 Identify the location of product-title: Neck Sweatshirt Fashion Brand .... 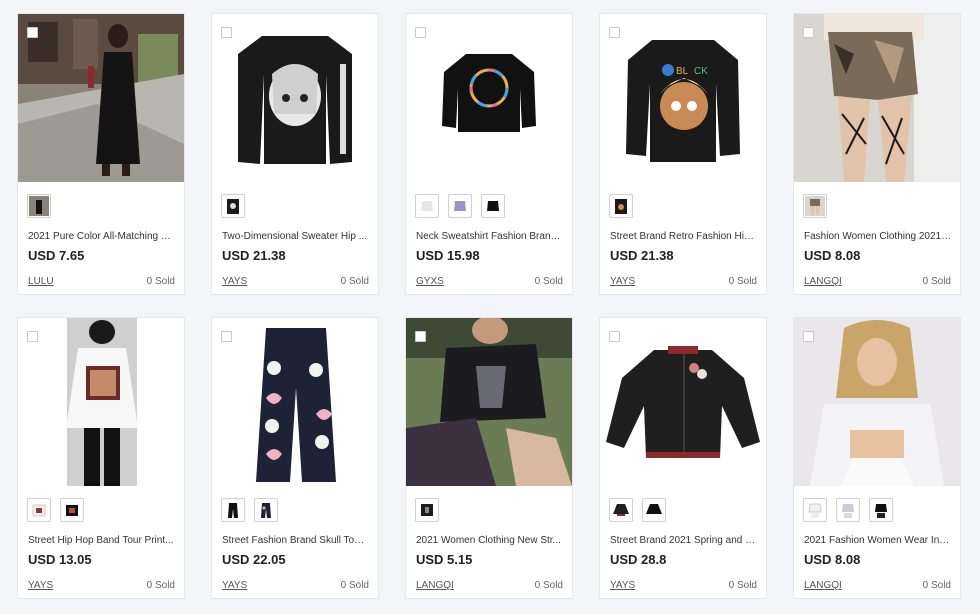
(490, 237).